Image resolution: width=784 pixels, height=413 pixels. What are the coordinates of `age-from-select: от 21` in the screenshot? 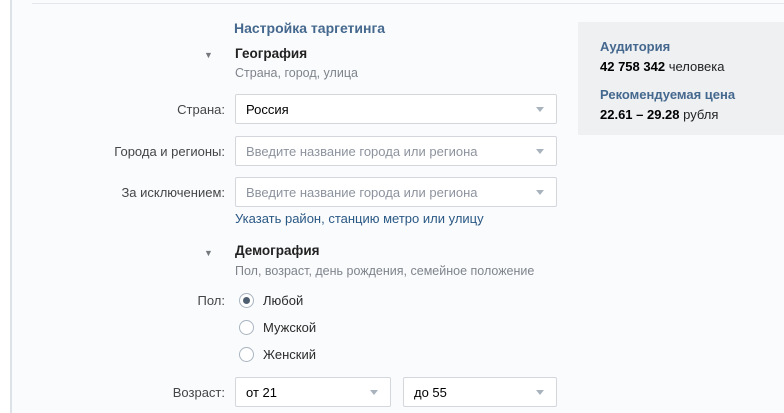 It's located at (313, 392).